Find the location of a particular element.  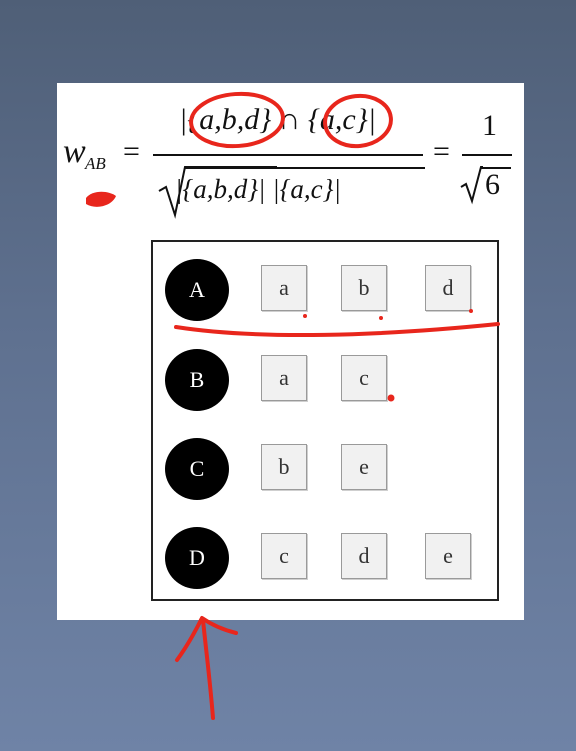

row-d: D c d e is located at coordinates (325, 562).